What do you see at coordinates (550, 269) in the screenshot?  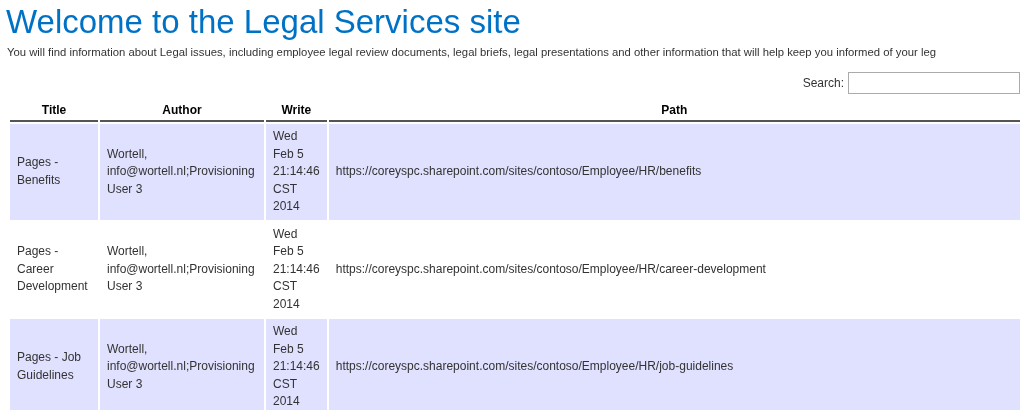 I see `table-cell-text: https://coreyspc.sharepoint.com/sites/contoso/Employee/HR/career-development` at bounding box center [550, 269].